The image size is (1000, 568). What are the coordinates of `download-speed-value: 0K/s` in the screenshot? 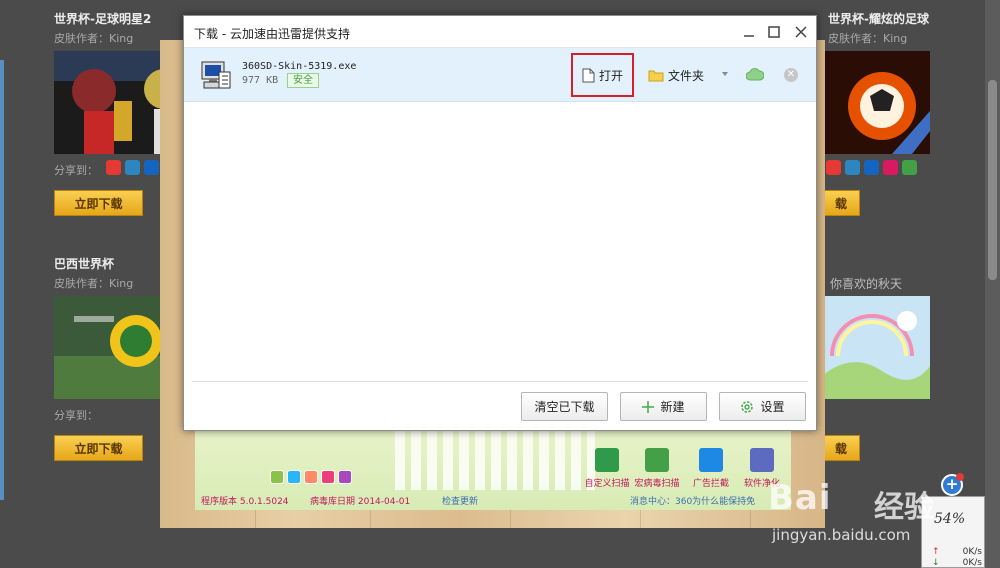 It's located at (972, 563).